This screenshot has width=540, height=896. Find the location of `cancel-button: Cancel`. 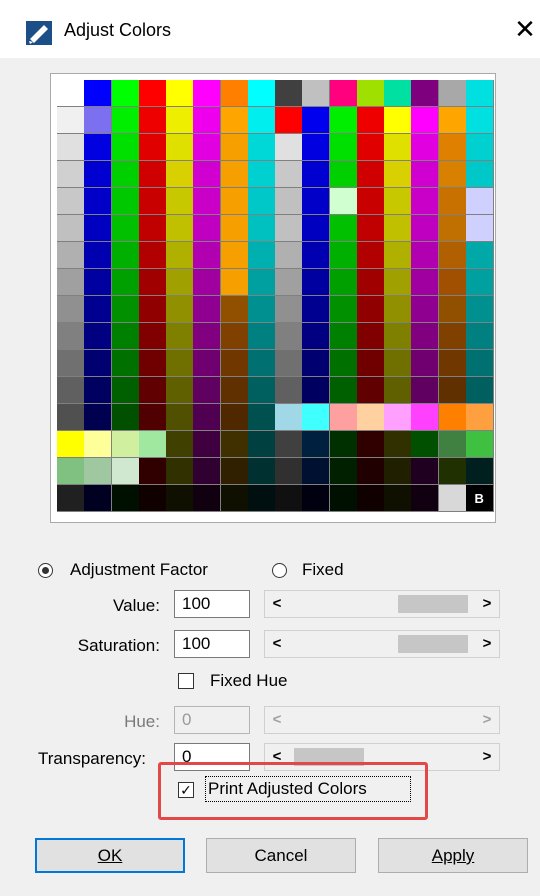

cancel-button: Cancel is located at coordinates (281, 855).